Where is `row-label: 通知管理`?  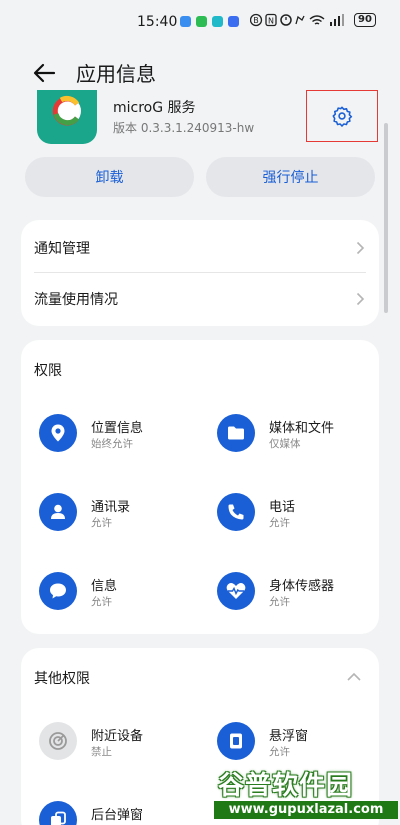
row-label: 通知管理 is located at coordinates (62, 249).